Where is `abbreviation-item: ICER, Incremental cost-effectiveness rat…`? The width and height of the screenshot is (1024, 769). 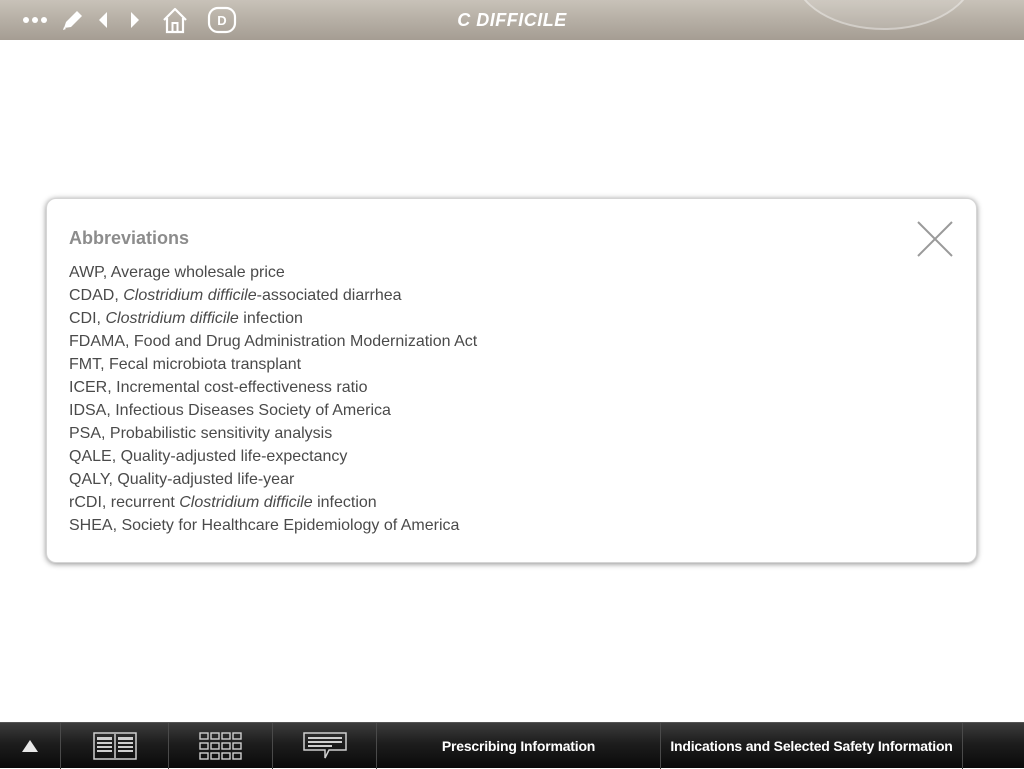
abbreviation-item: ICER, Incremental cost-effectiveness rat… is located at coordinates (273, 387).